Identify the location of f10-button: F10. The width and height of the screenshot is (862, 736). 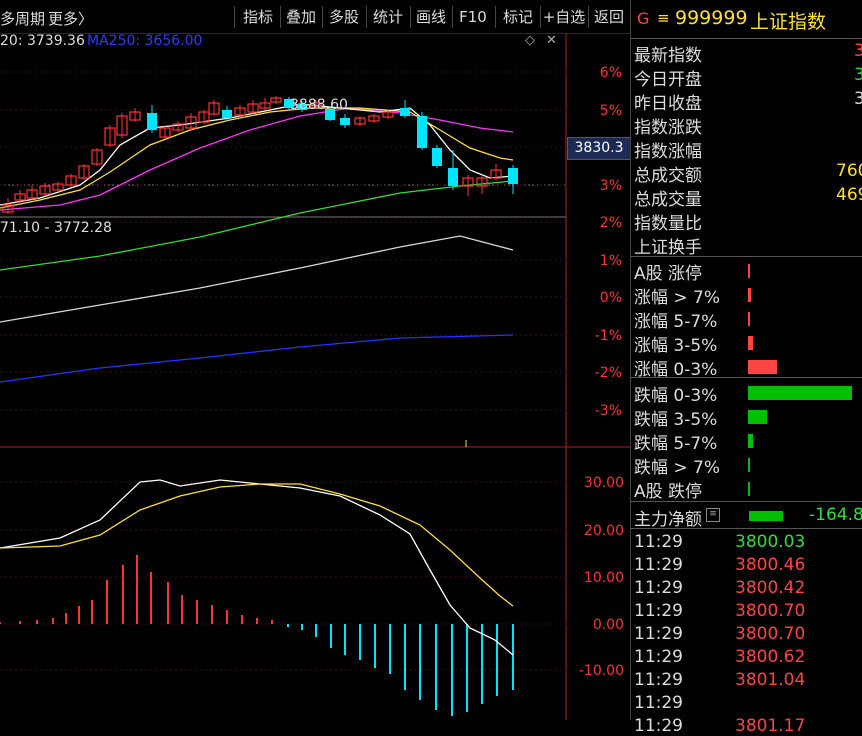
(473, 17).